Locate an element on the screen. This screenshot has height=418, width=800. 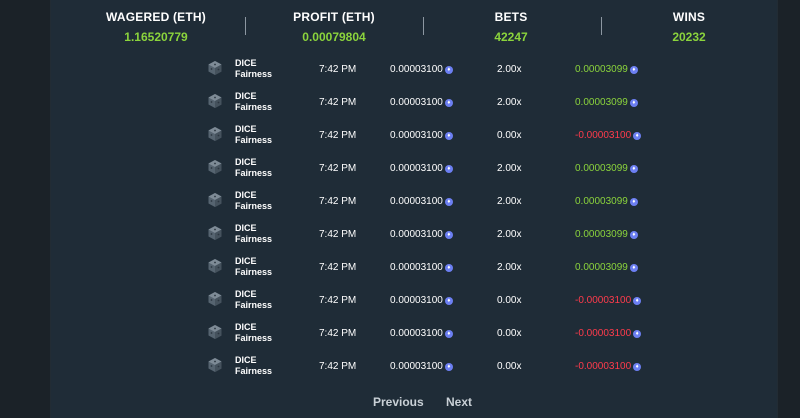
right-sidebar is located at coordinates (788, 209).